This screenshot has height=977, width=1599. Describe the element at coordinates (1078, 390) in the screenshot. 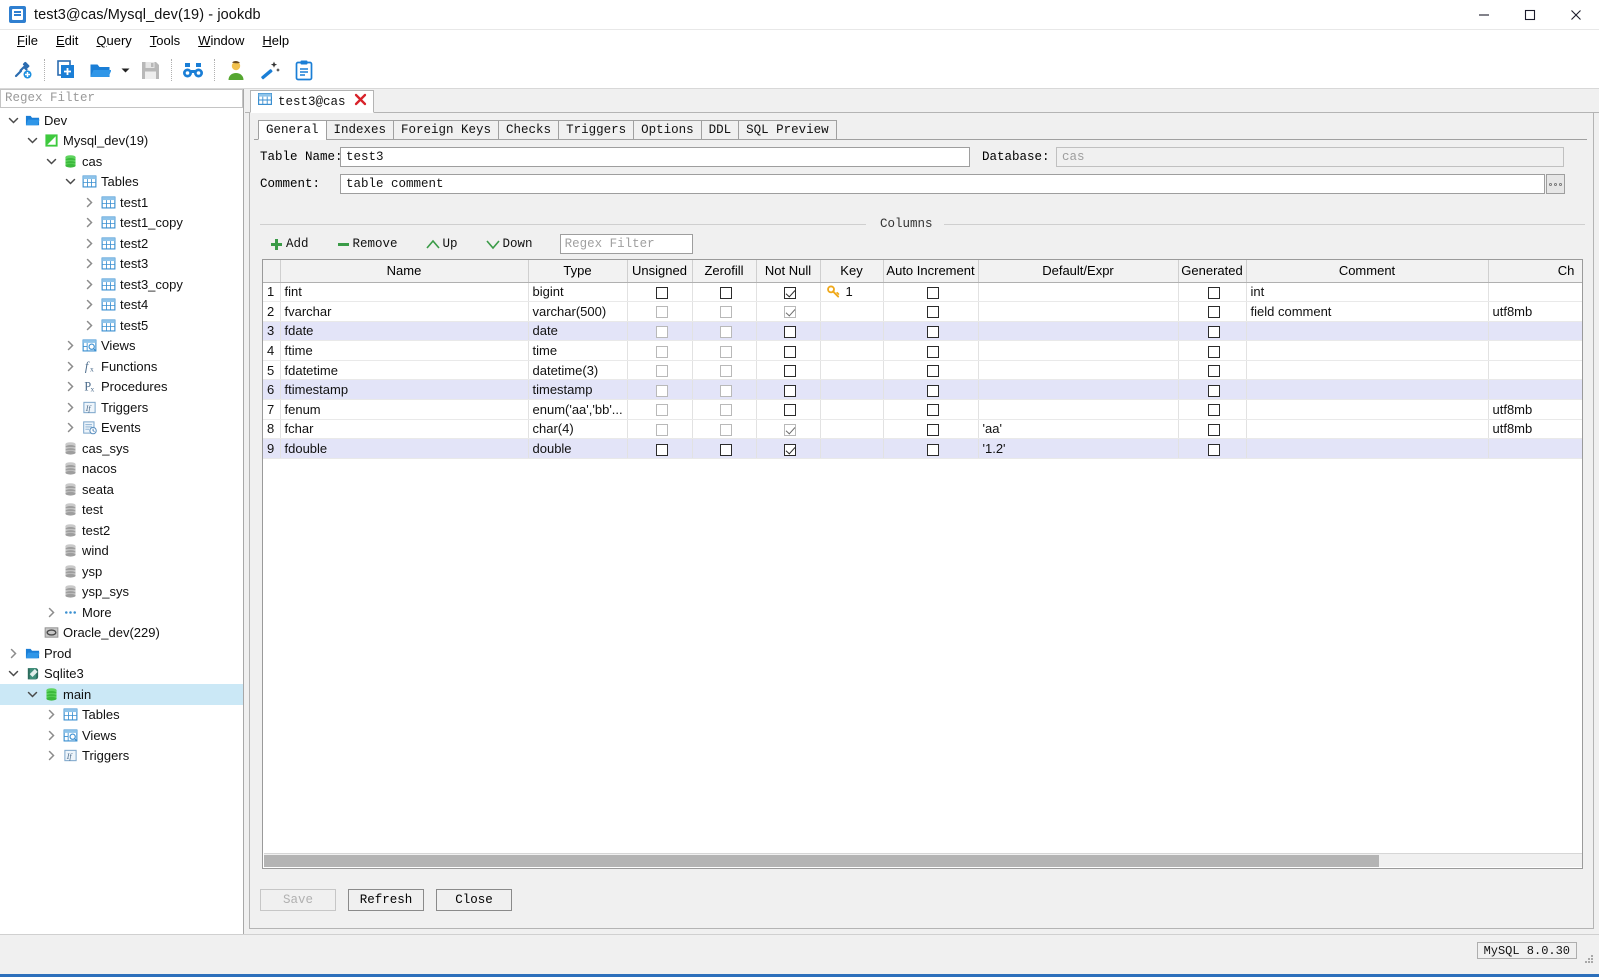

I see `default-expr-cell` at that location.